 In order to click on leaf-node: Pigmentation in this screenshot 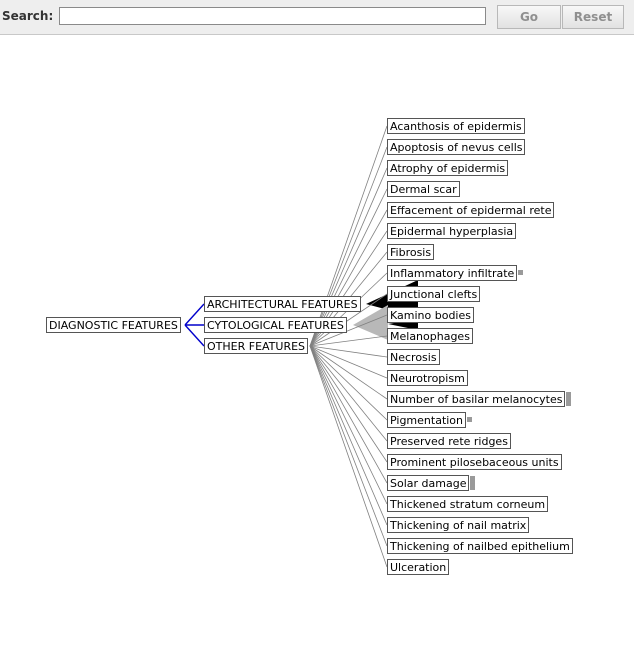, I will do `click(427, 420)`.